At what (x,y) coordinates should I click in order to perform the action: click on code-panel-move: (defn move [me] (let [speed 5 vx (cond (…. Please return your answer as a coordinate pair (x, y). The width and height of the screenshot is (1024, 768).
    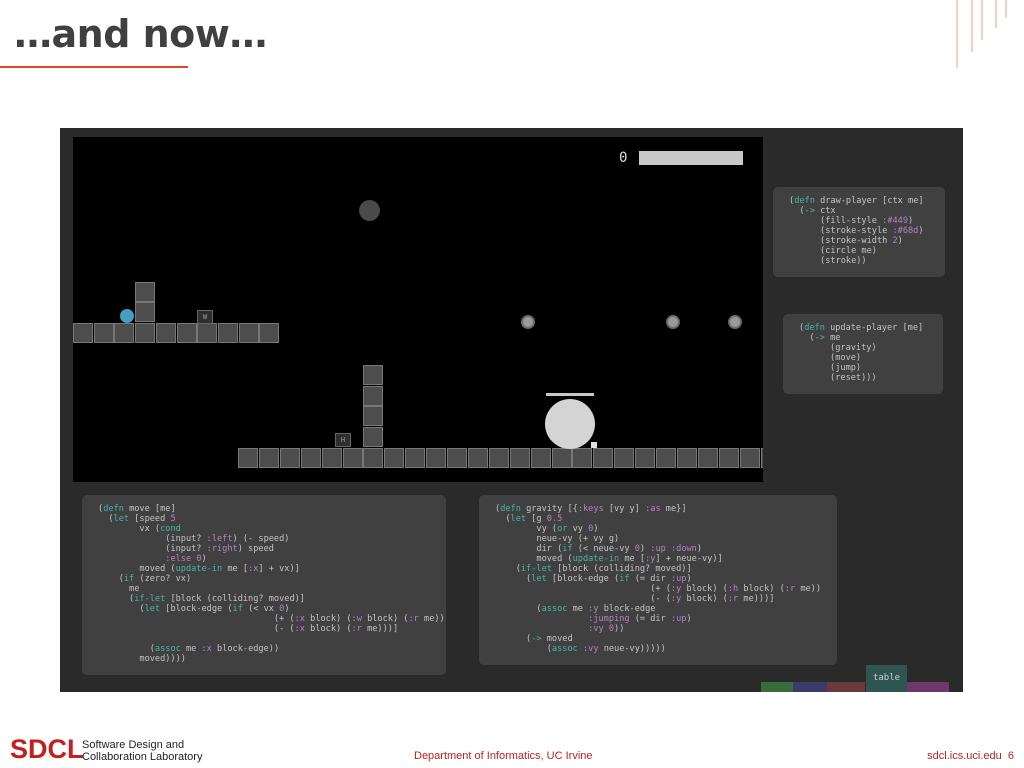
    Looking at the image, I should click on (264, 585).